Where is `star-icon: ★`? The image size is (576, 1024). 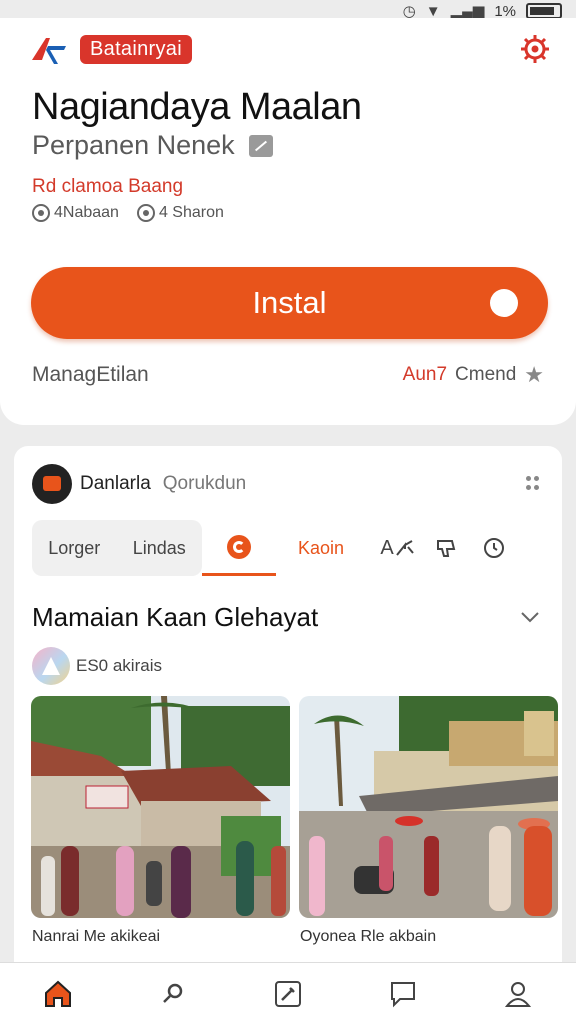
star-icon: ★ is located at coordinates (534, 374).